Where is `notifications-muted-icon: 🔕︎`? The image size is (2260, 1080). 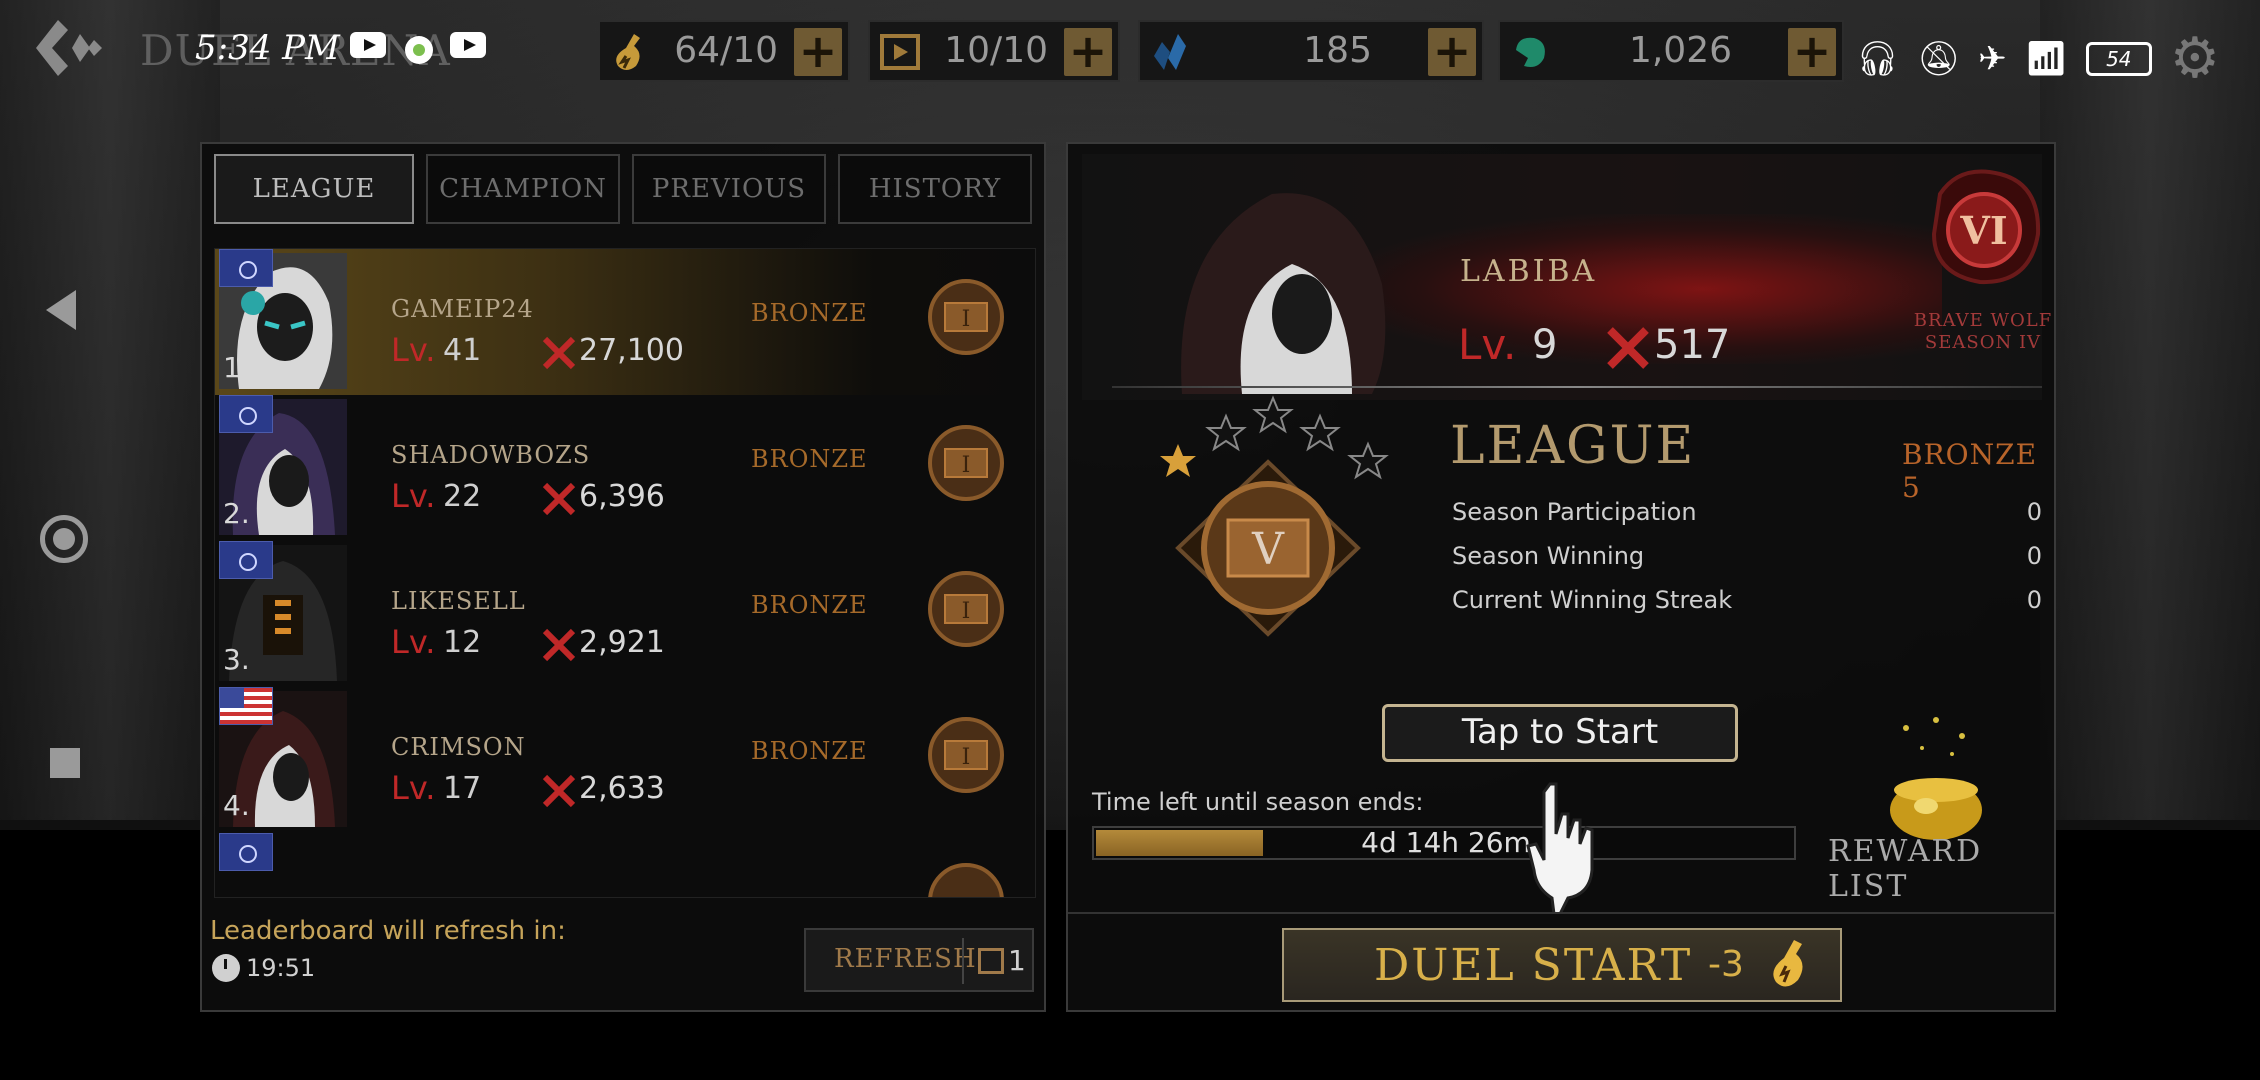
notifications-muted-icon: 🔕︎ is located at coordinates (1938, 58).